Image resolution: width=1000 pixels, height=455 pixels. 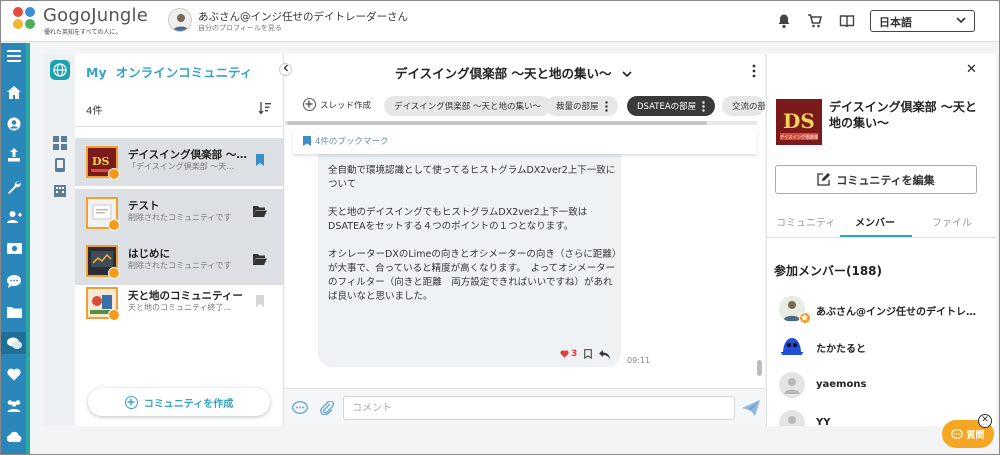 I want to click on tab-community-main: デイスイング倶楽部 ～天と地の集い～, so click(x=467, y=106).